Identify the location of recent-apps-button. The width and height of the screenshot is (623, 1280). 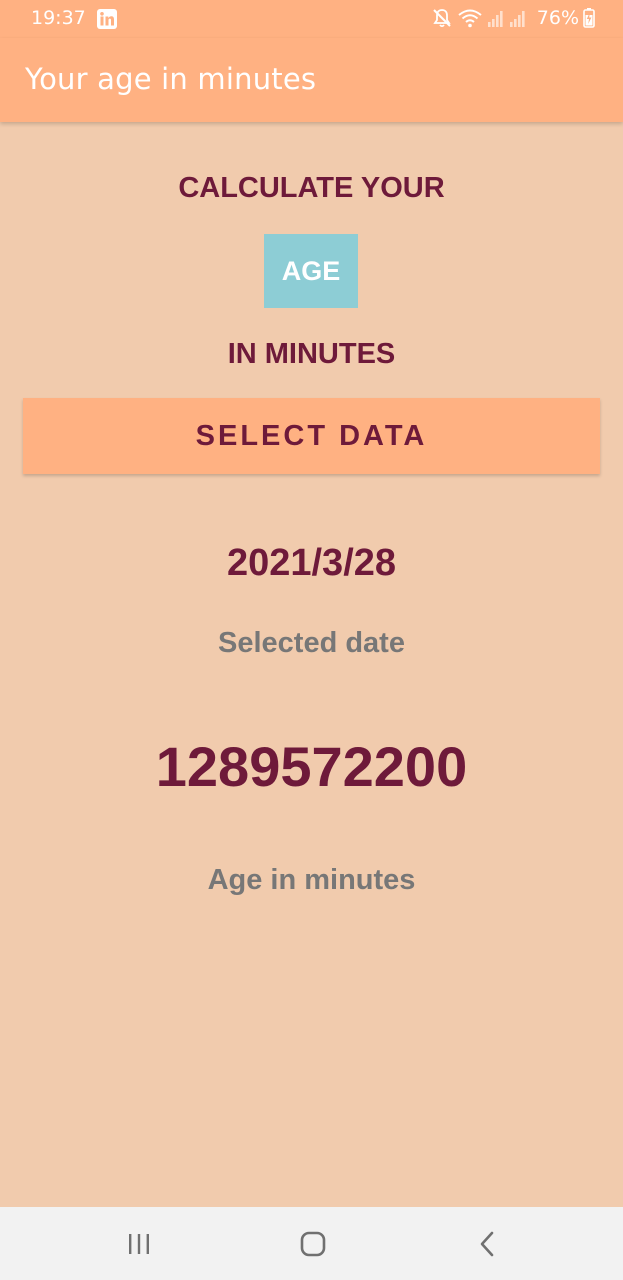
(139, 1243).